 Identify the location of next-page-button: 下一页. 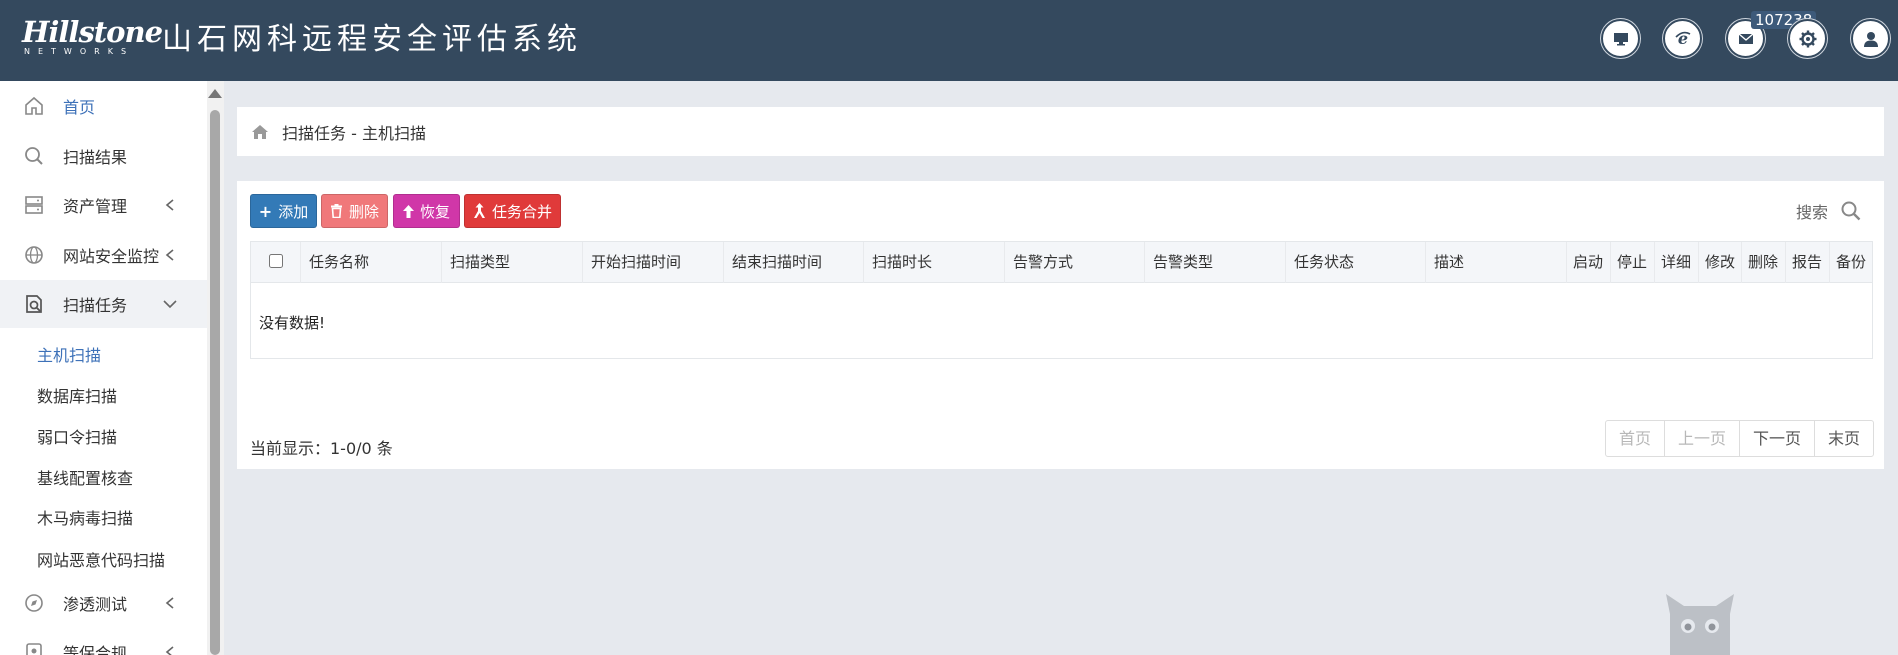
(1776, 438).